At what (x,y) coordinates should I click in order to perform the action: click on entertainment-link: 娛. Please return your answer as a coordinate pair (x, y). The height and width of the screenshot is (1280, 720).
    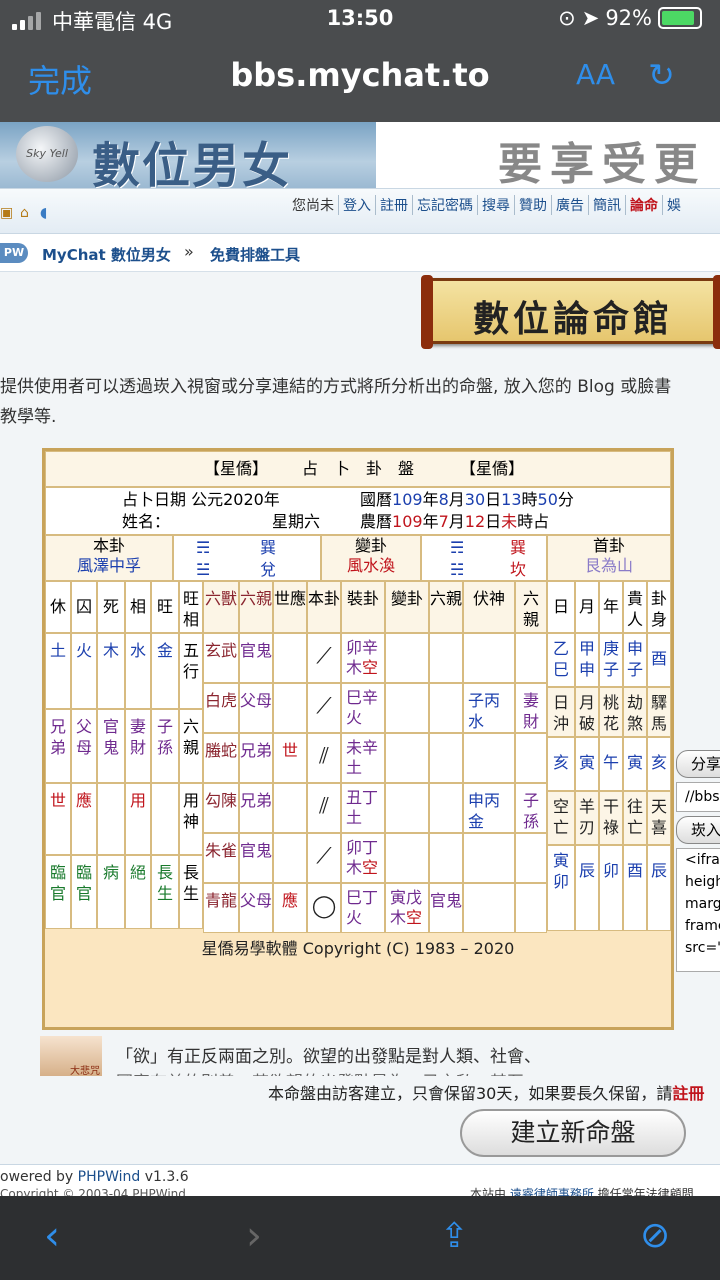
    Looking at the image, I should click on (673, 205).